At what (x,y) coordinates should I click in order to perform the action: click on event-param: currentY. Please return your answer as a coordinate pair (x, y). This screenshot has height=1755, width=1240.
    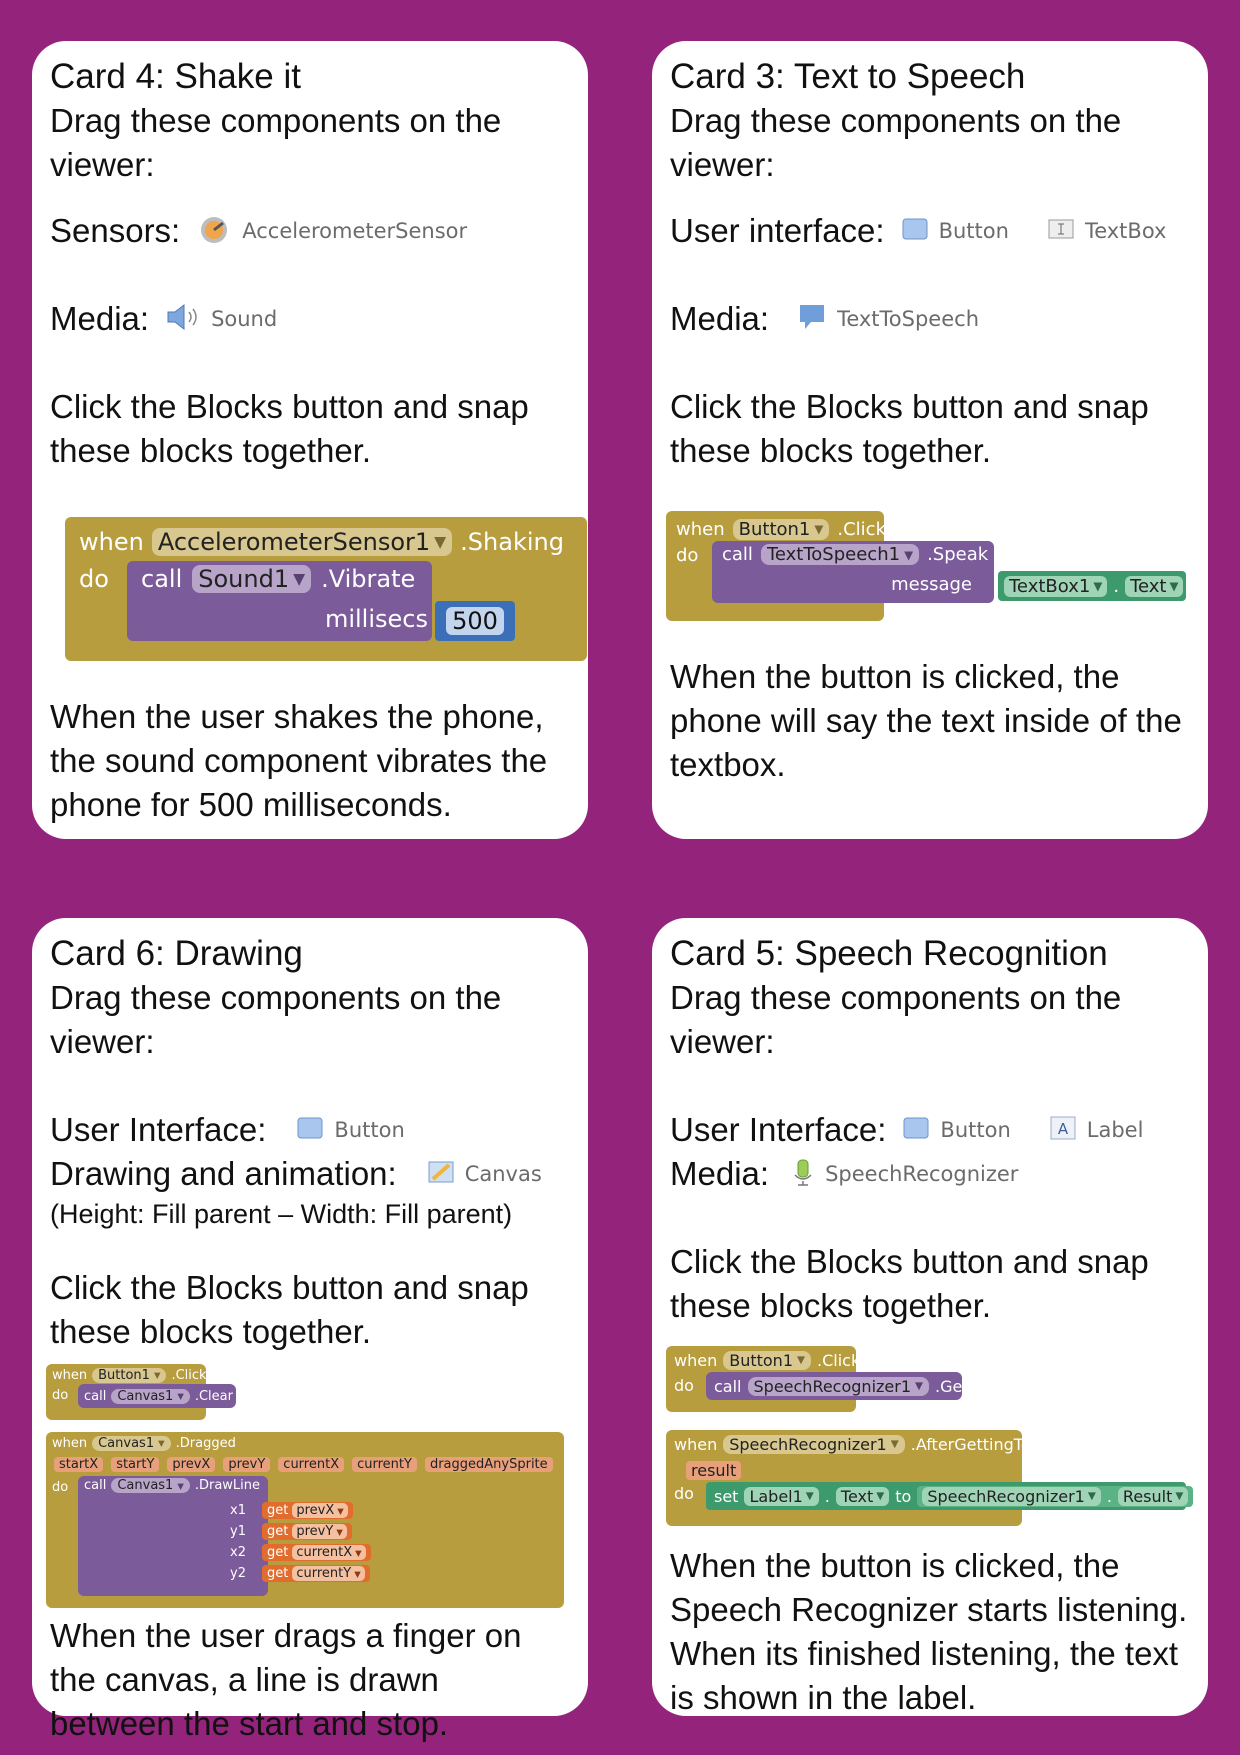
    Looking at the image, I should click on (384, 1464).